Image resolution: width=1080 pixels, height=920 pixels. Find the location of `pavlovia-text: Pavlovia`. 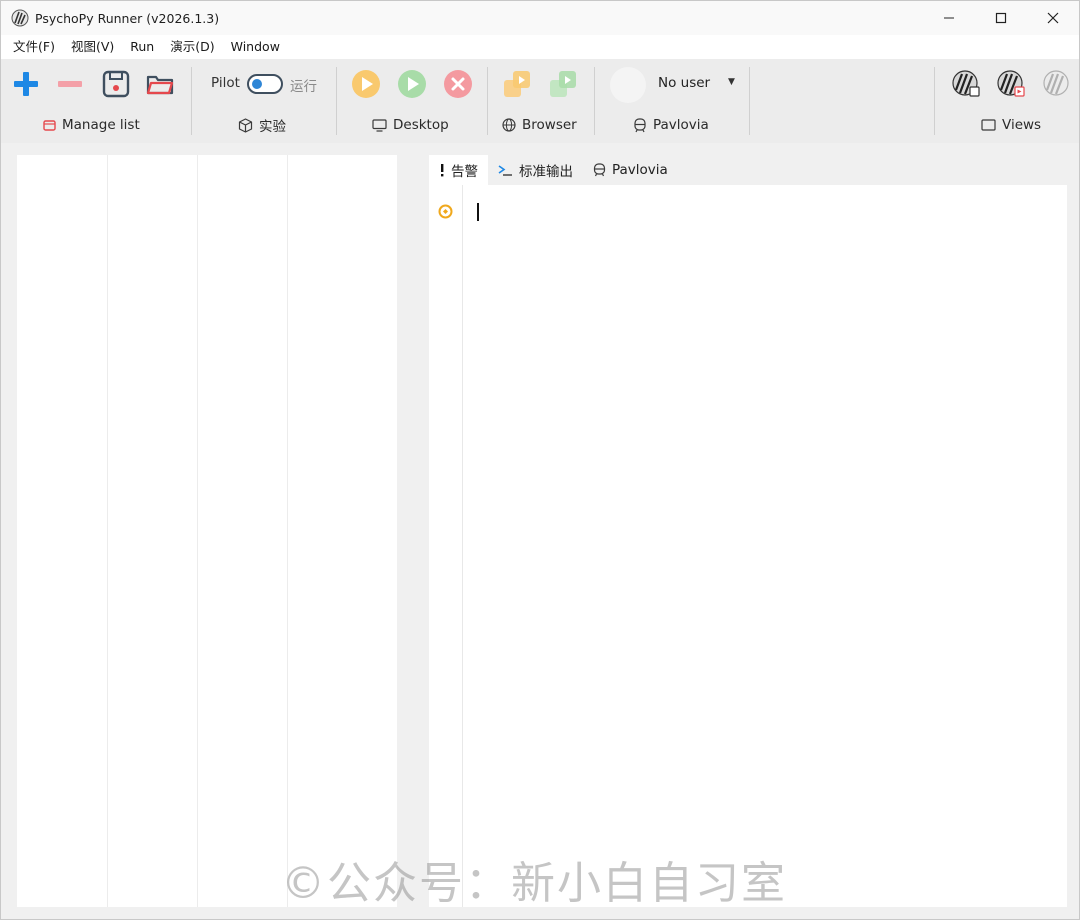

pavlovia-text: Pavlovia is located at coordinates (681, 125).